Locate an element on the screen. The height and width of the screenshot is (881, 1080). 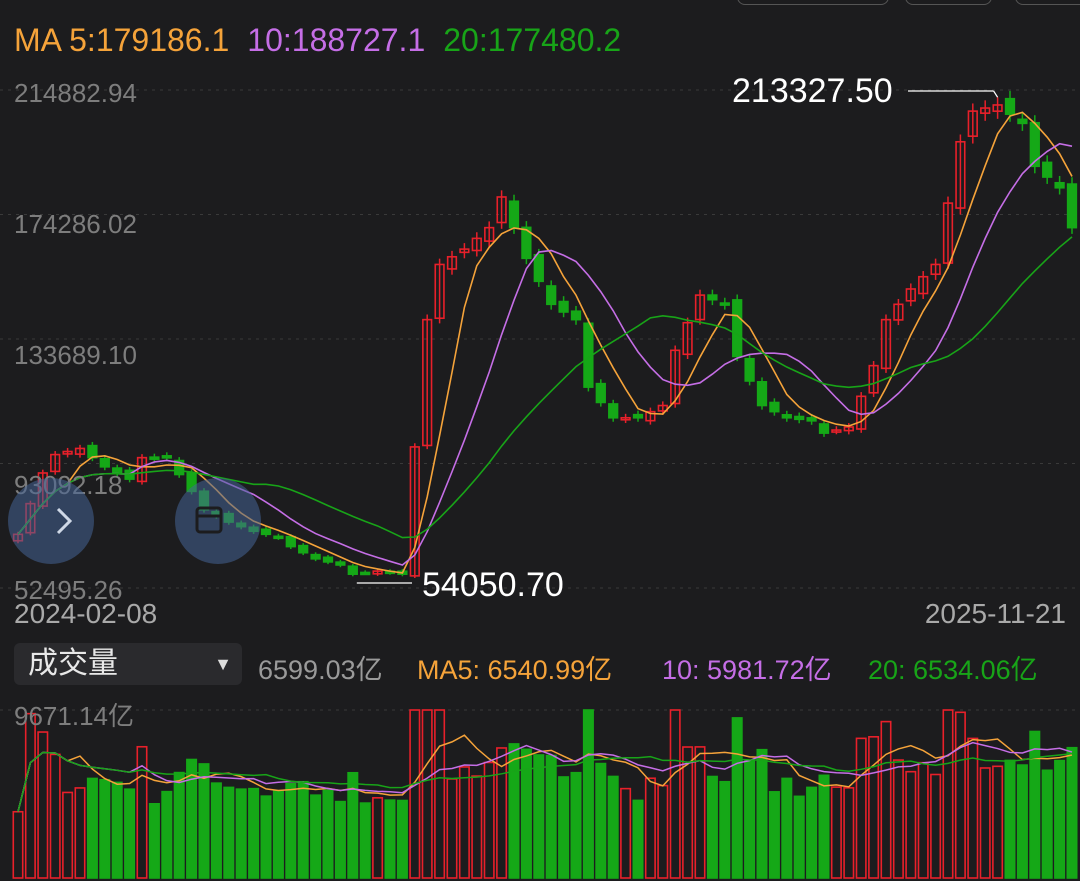
volume-ma5: MA5: 6540.99亿 is located at coordinates (515, 670).